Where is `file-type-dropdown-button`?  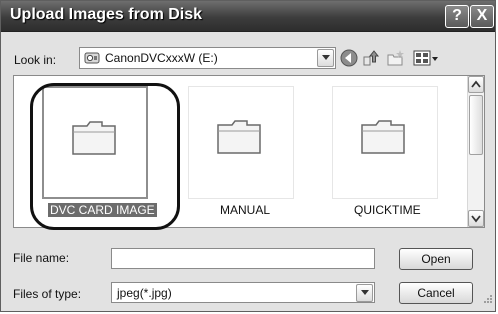
file-type-dropdown-button is located at coordinates (364, 293).